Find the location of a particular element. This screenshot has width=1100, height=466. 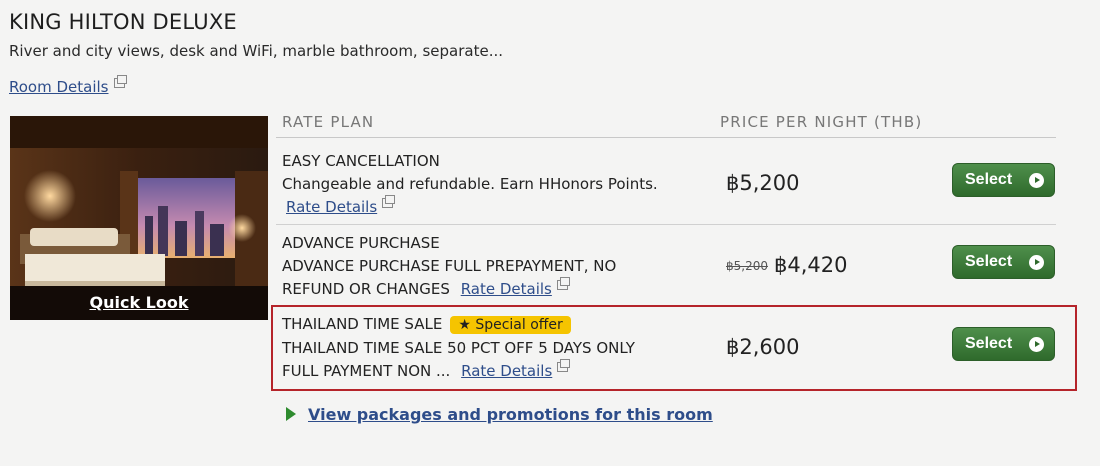

special-offer-badge: ★ Special offer is located at coordinates (510, 325).